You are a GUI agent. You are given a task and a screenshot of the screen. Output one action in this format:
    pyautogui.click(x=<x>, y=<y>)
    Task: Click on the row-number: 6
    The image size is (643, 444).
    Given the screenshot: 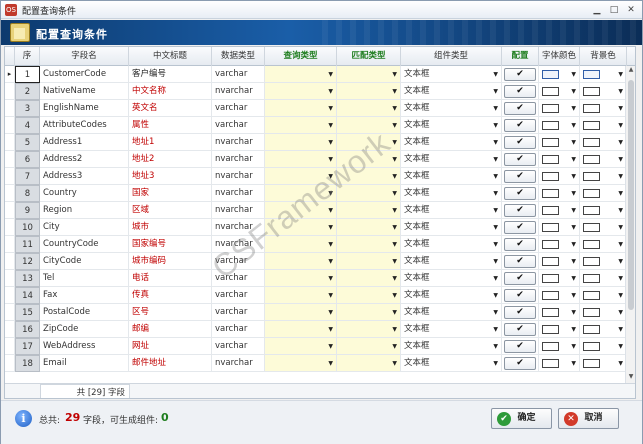 What is the action you would take?
    pyautogui.click(x=27, y=159)
    